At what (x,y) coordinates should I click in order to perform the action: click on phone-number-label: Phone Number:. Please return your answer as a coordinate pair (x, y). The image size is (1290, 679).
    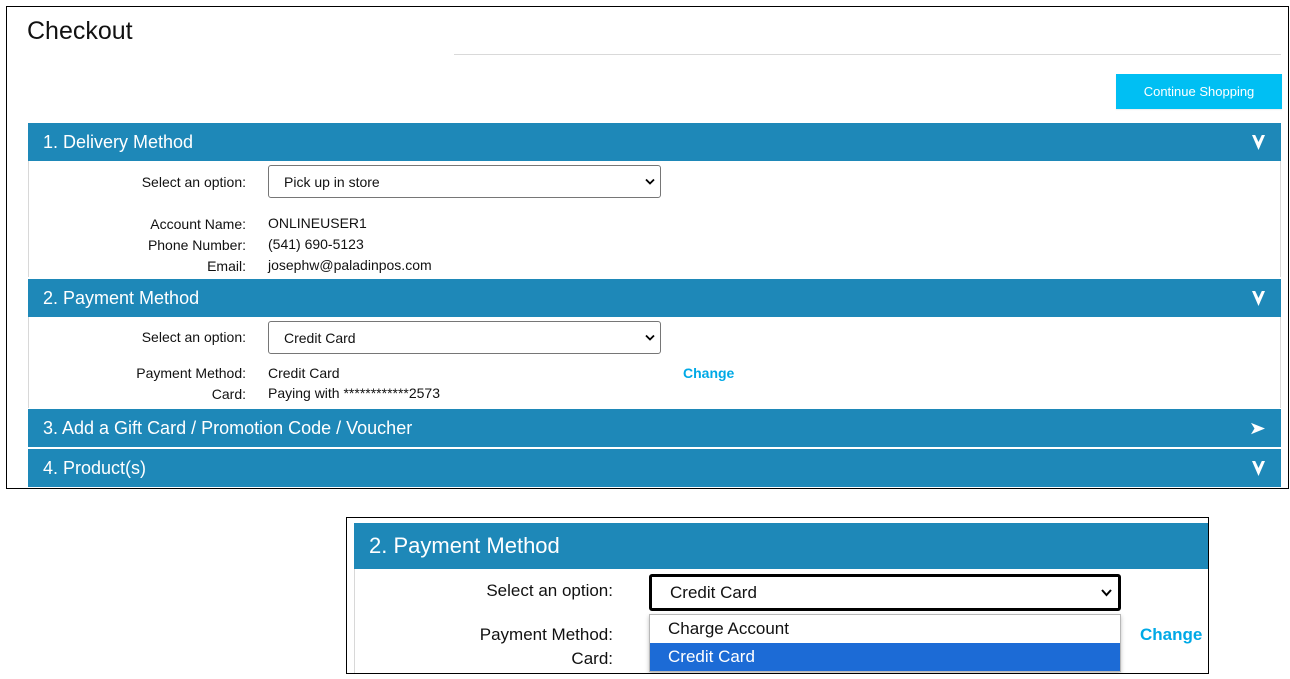
    Looking at the image, I should click on (196, 245).